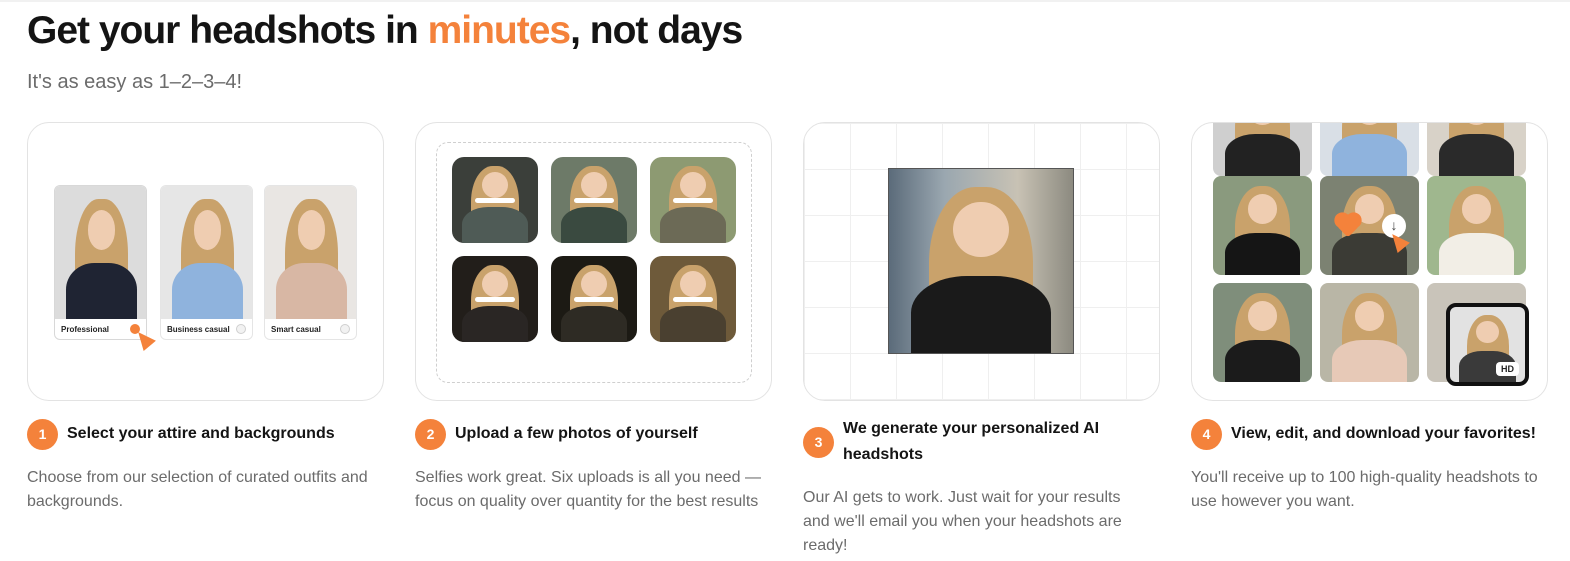  What do you see at coordinates (818, 442) in the screenshot?
I see `step-number: 3` at bounding box center [818, 442].